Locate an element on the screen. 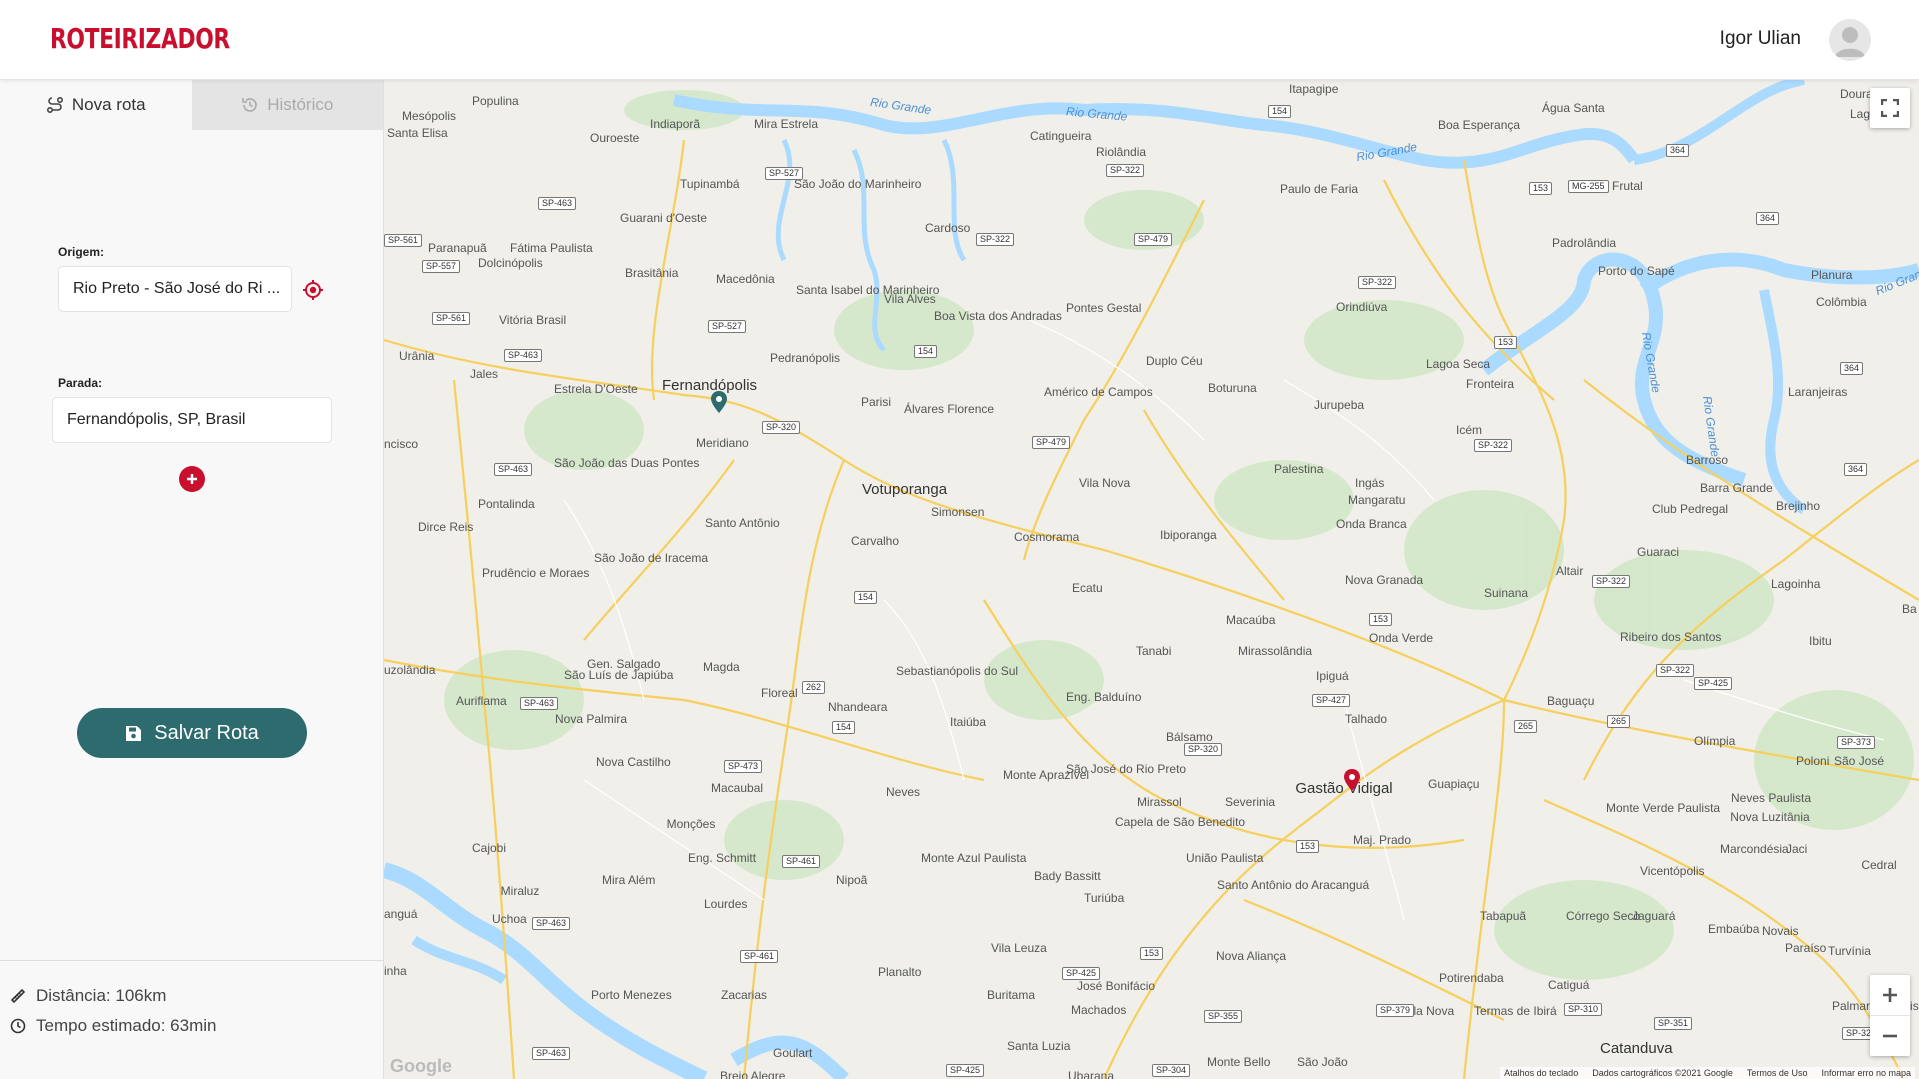 The width and height of the screenshot is (1919, 1079). origin-label: Origem: is located at coordinates (81, 252).